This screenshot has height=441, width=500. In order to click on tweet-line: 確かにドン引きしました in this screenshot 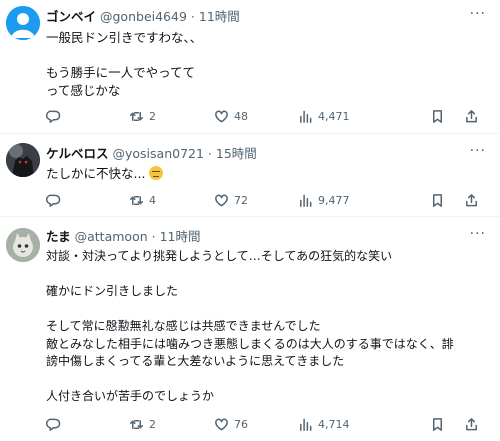, I will do `click(112, 291)`.